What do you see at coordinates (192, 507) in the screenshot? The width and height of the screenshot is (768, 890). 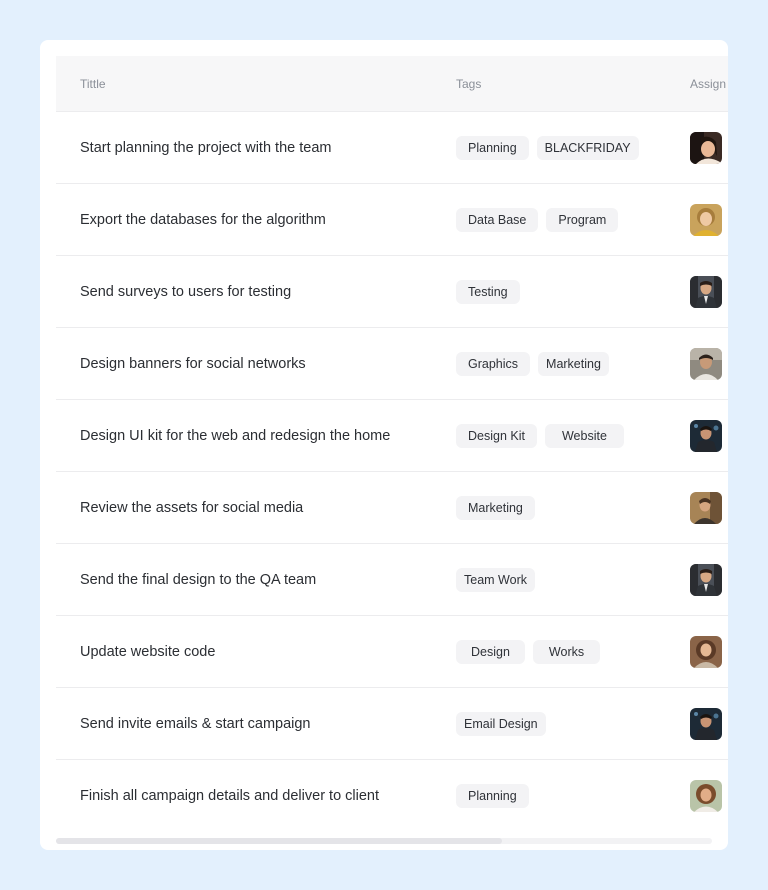 I see `task-title: Review the assets for social media` at bounding box center [192, 507].